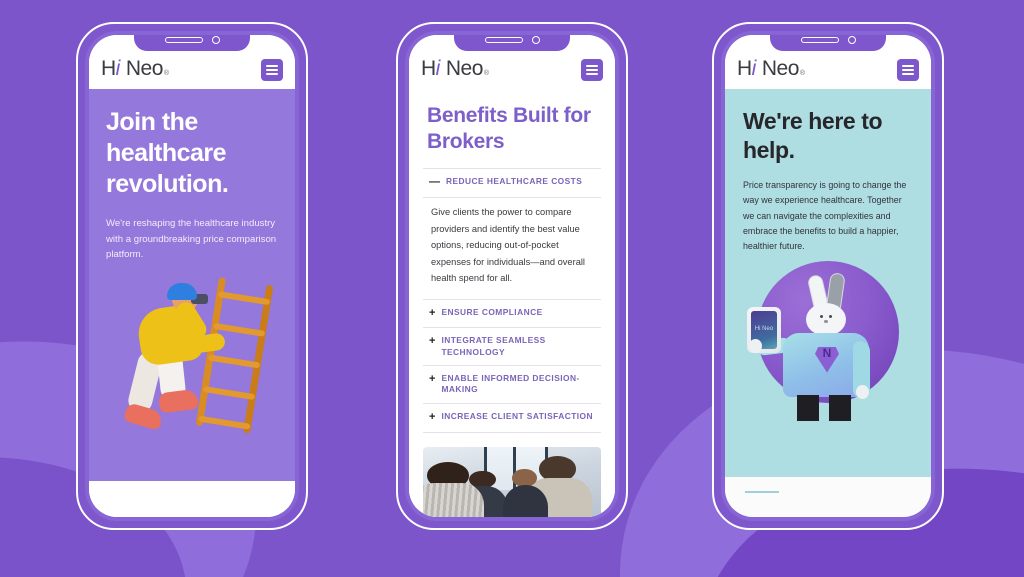 Image resolution: width=1024 pixels, height=577 pixels. I want to click on accordion-label: Ensure Compliance, so click(492, 311).